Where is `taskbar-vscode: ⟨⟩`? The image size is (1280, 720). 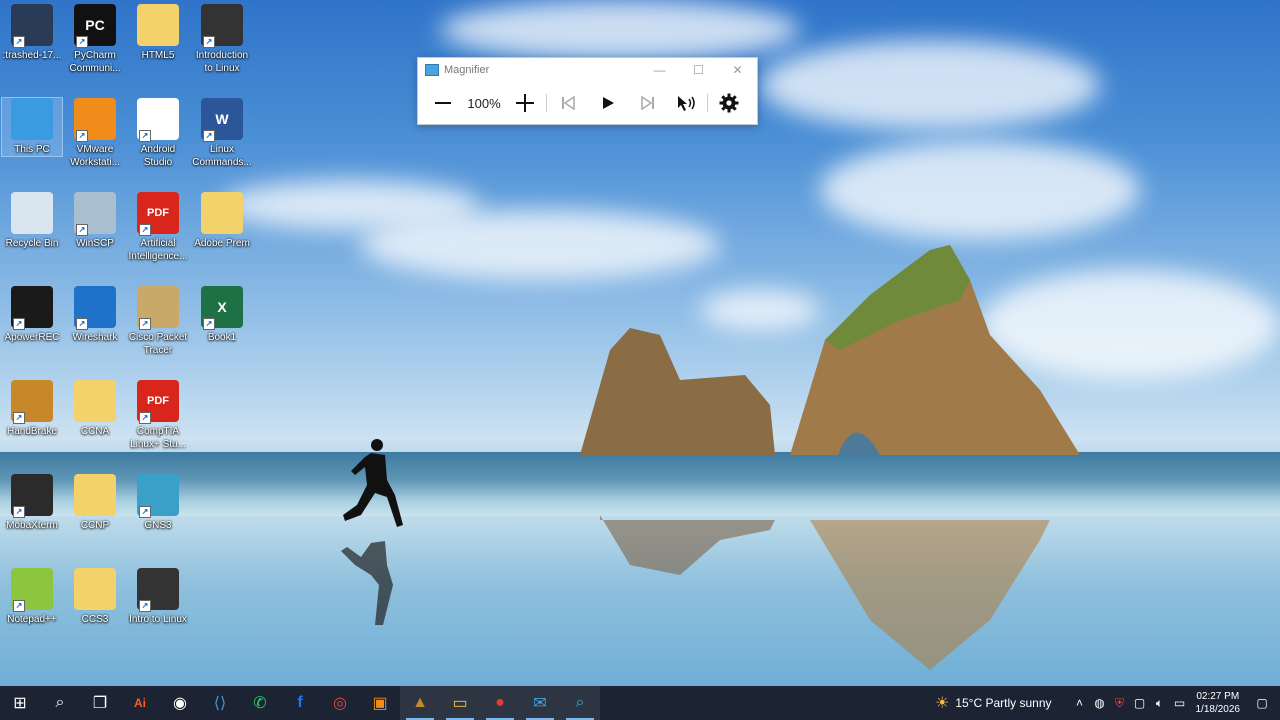 taskbar-vscode: ⟨⟩ is located at coordinates (220, 703).